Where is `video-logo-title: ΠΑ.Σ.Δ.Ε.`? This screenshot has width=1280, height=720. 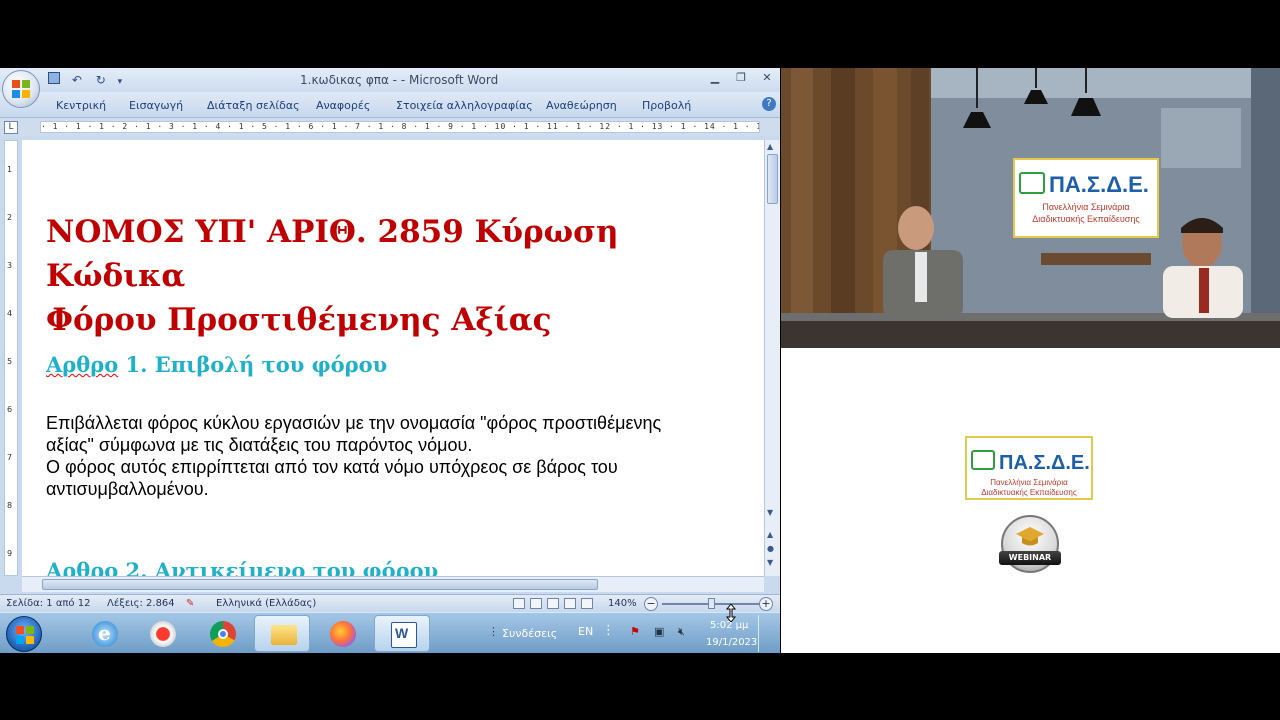 video-logo-title: ΠΑ.Σ.Δ.Ε. is located at coordinates (1099, 184).